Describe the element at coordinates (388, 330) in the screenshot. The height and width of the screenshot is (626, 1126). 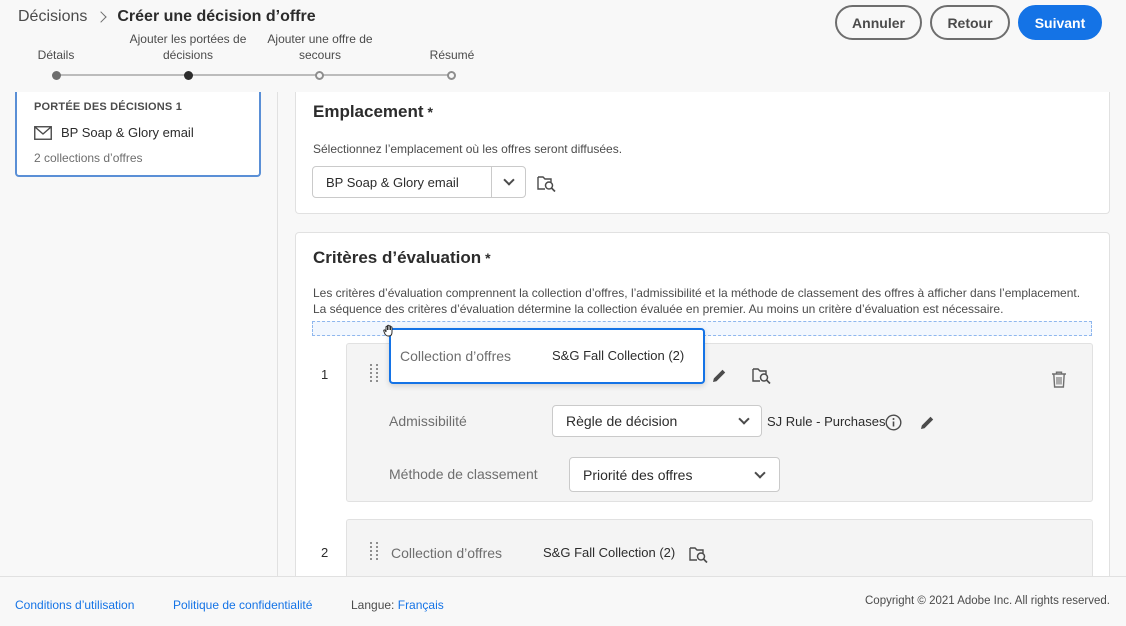
I see `grab-cursor-icon` at that location.